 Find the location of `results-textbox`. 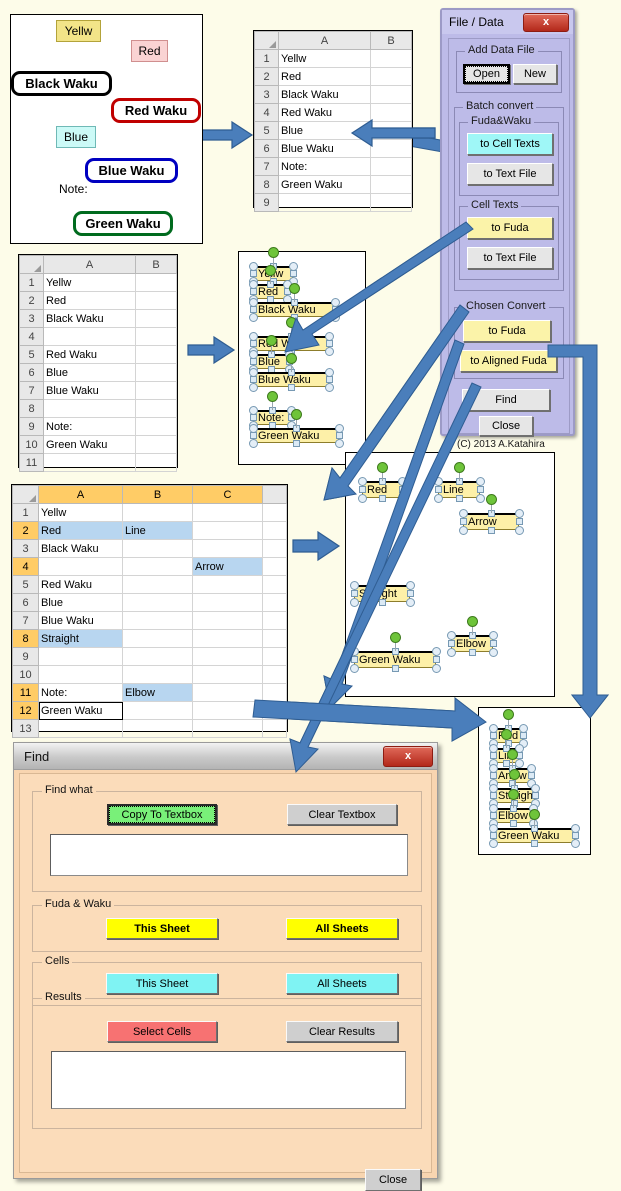

results-textbox is located at coordinates (228, 1080).